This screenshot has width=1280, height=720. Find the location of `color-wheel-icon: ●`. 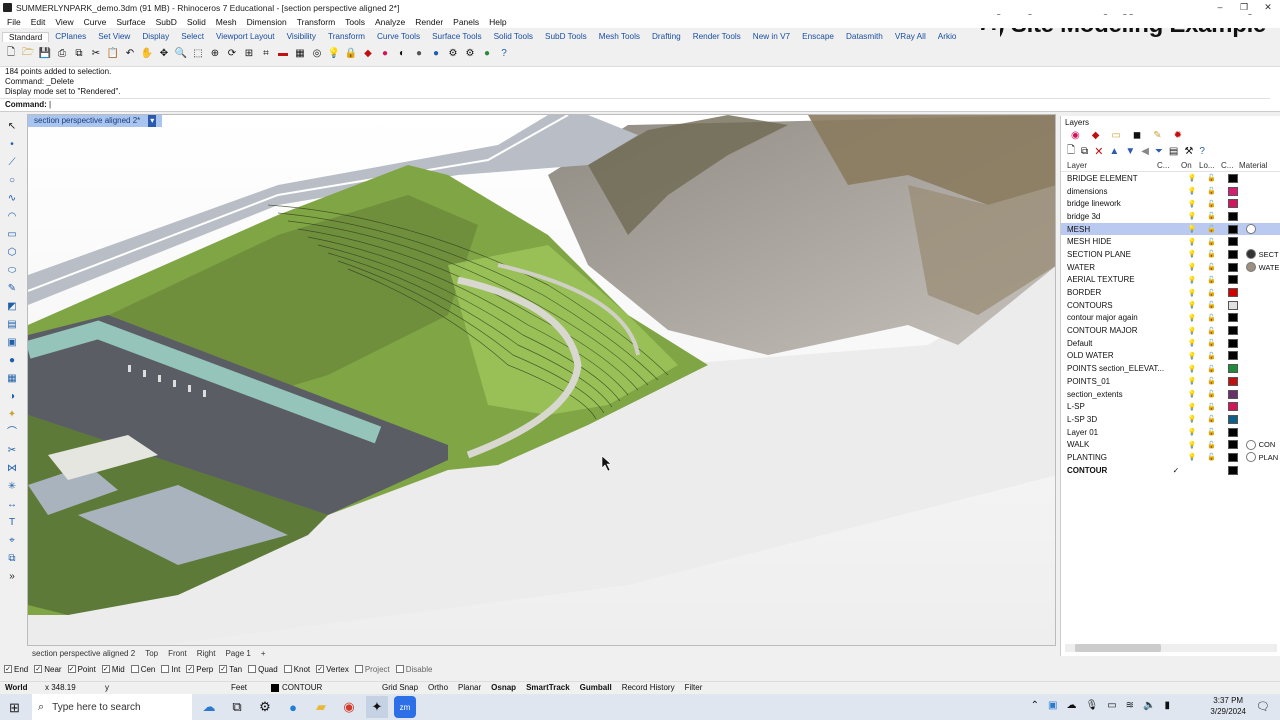

color-wheel-icon: ● is located at coordinates (385, 53).